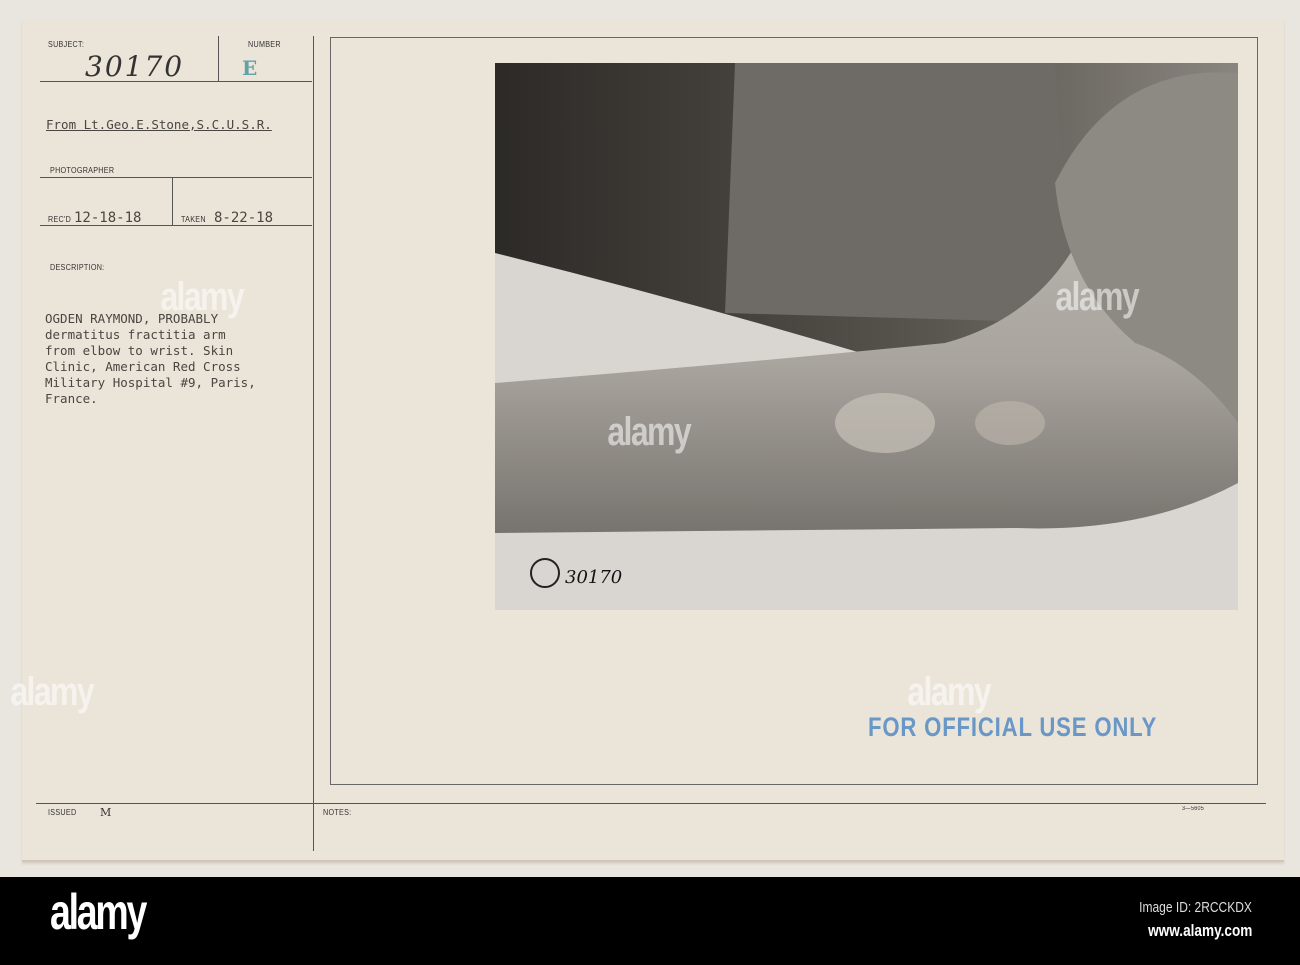 Image resolution: width=1300 pixels, height=965 pixels. I want to click on subject-label: SUBJECT:, so click(66, 44).